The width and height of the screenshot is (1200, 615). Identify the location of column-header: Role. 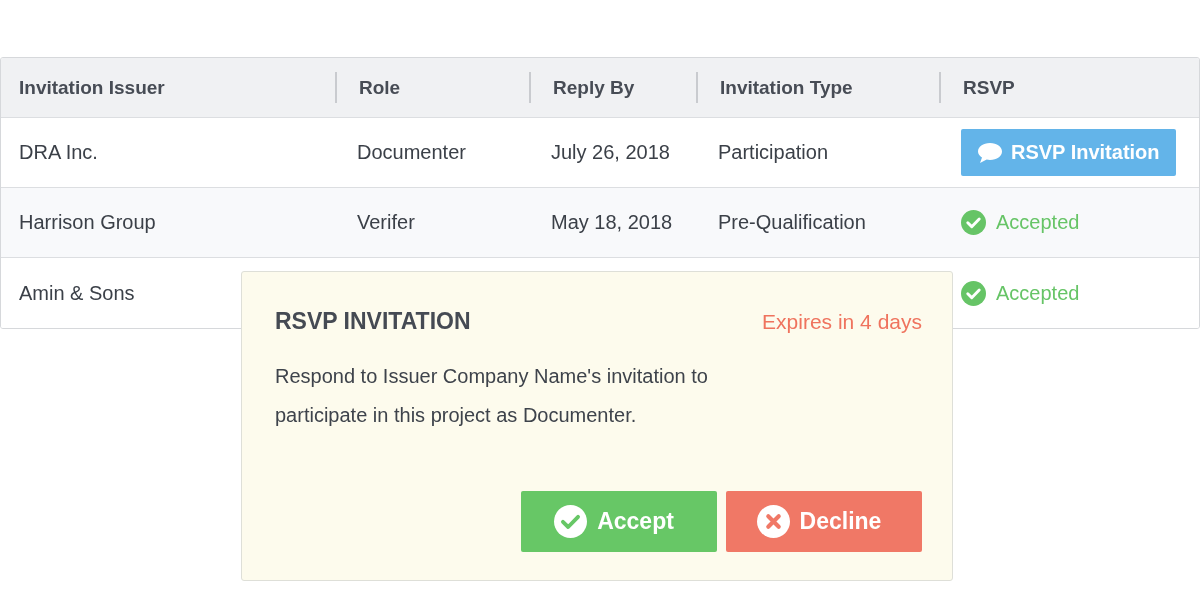
(432, 87).